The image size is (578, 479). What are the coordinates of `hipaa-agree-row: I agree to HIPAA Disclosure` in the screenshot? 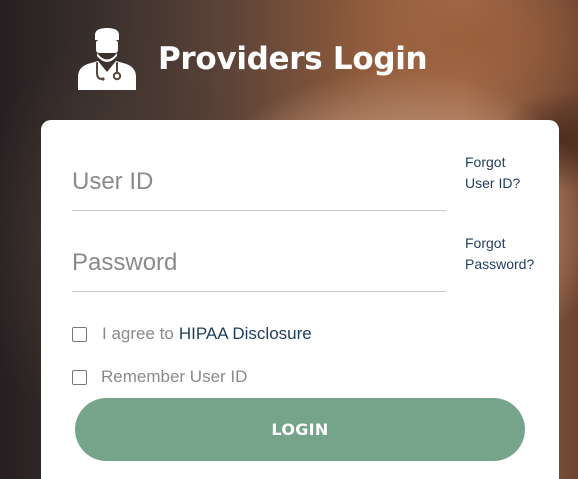 It's located at (192, 334).